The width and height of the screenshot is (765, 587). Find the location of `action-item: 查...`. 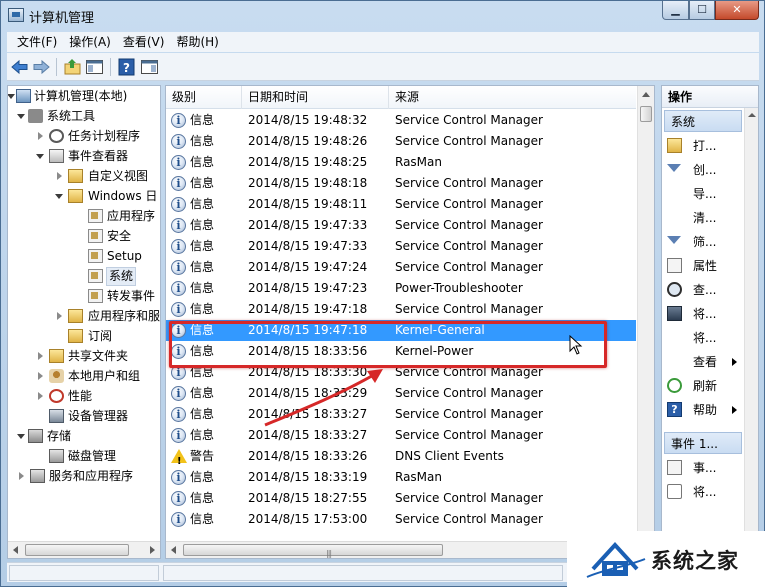

action-item: 查... is located at coordinates (703, 290).